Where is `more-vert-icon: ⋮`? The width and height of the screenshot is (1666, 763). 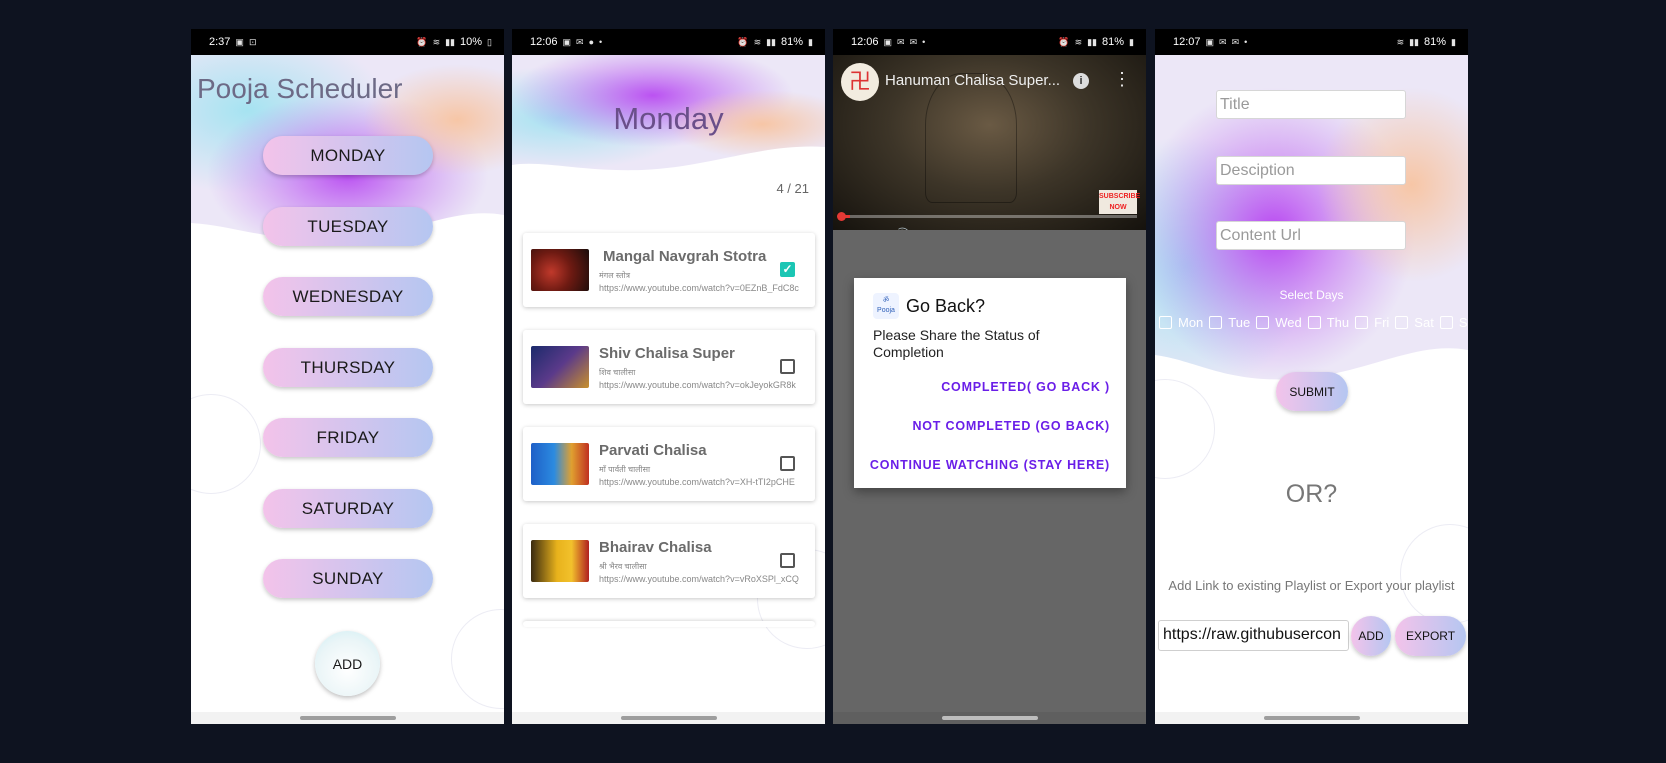 more-vert-icon: ⋮ is located at coordinates (1122, 79).